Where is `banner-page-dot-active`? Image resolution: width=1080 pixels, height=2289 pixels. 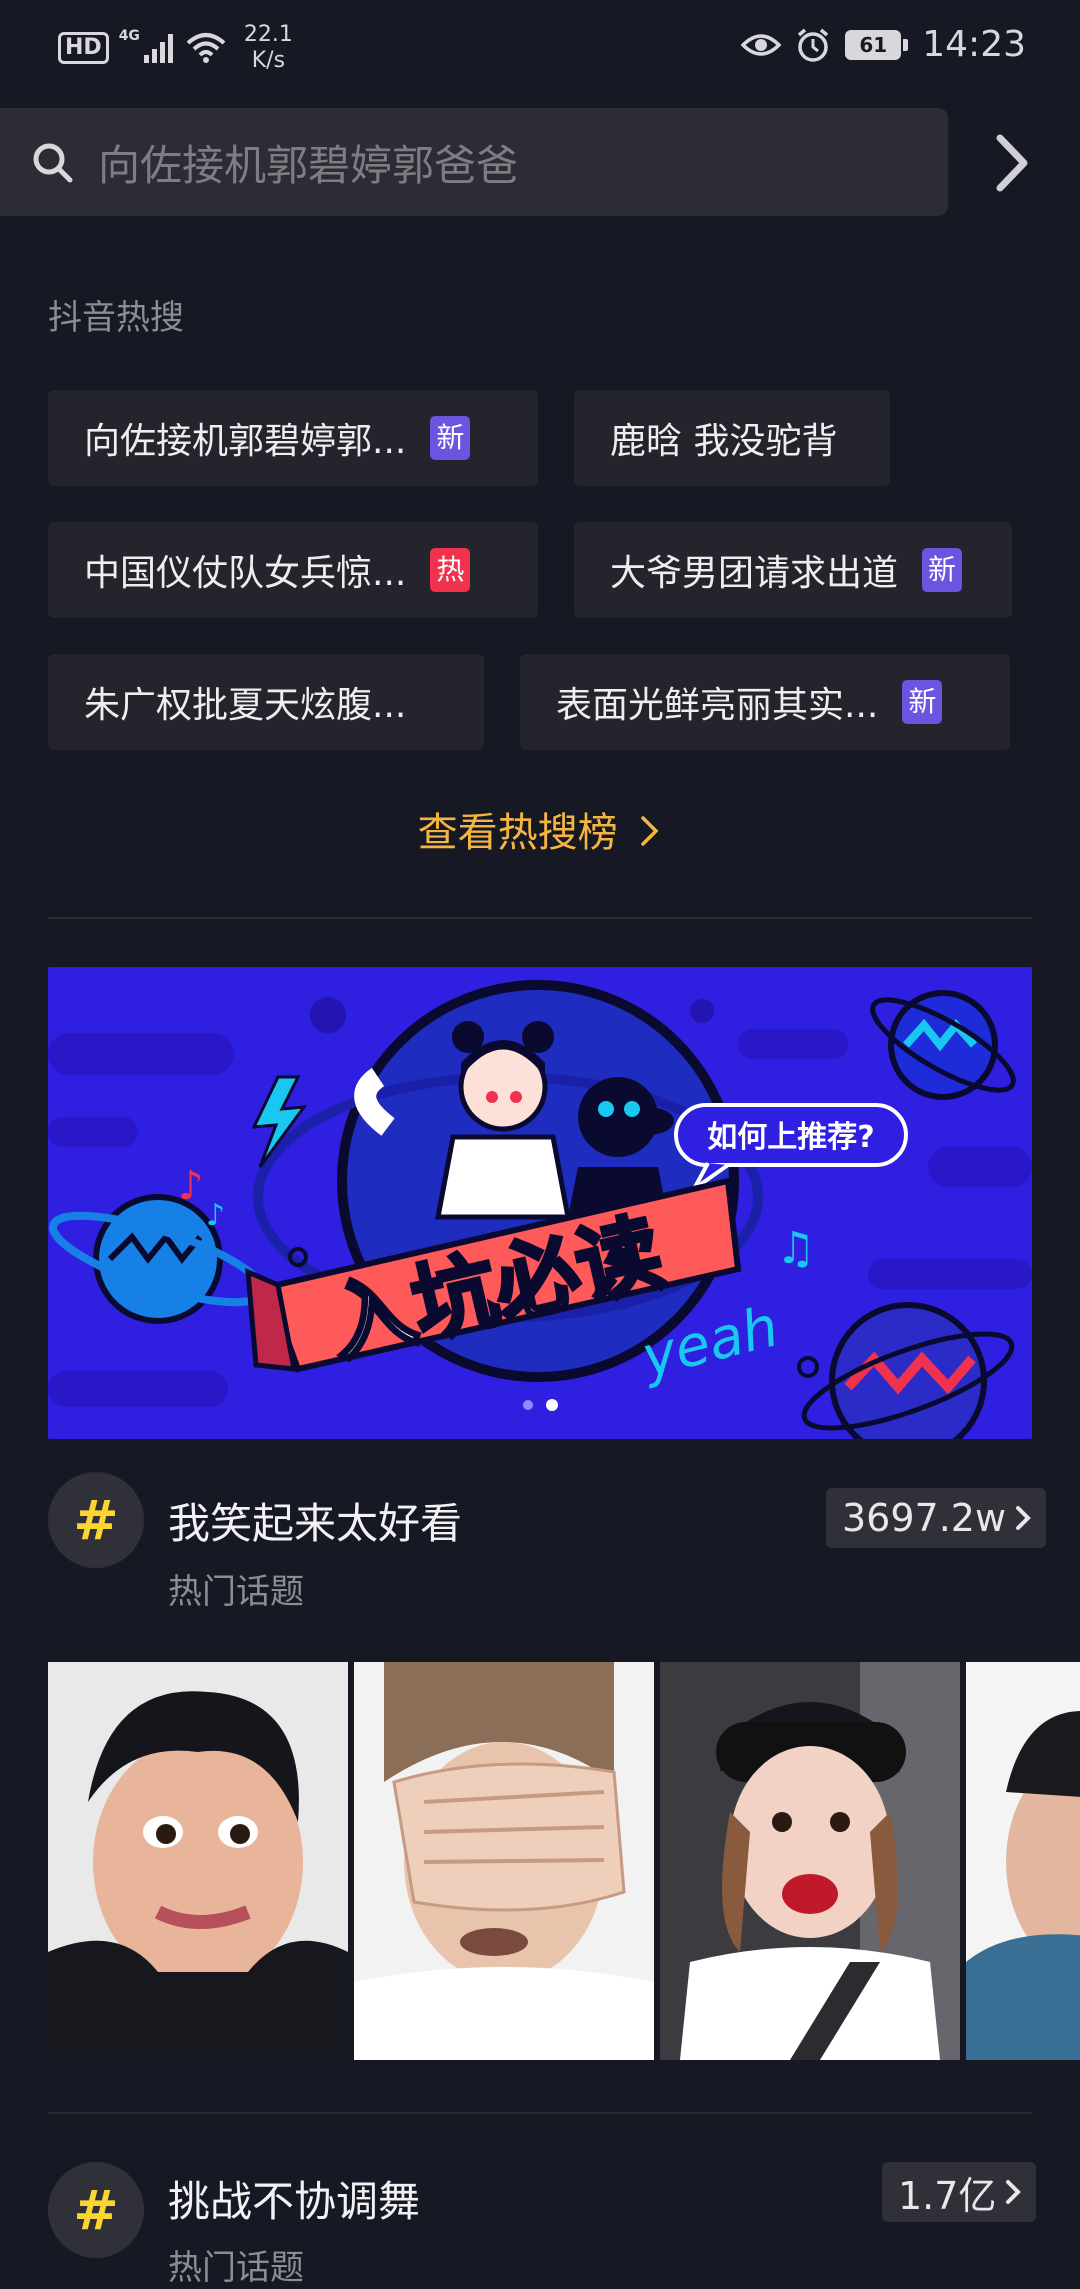
banner-page-dot-active is located at coordinates (552, 1405).